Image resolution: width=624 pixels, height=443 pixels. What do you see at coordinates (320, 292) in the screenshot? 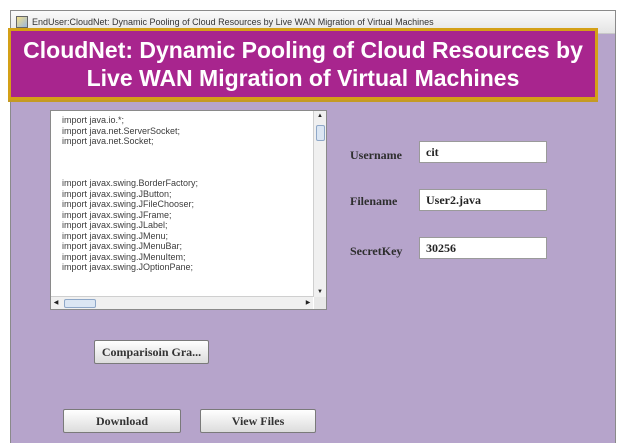
I see `scroll-down-icon: ▼` at bounding box center [320, 292].